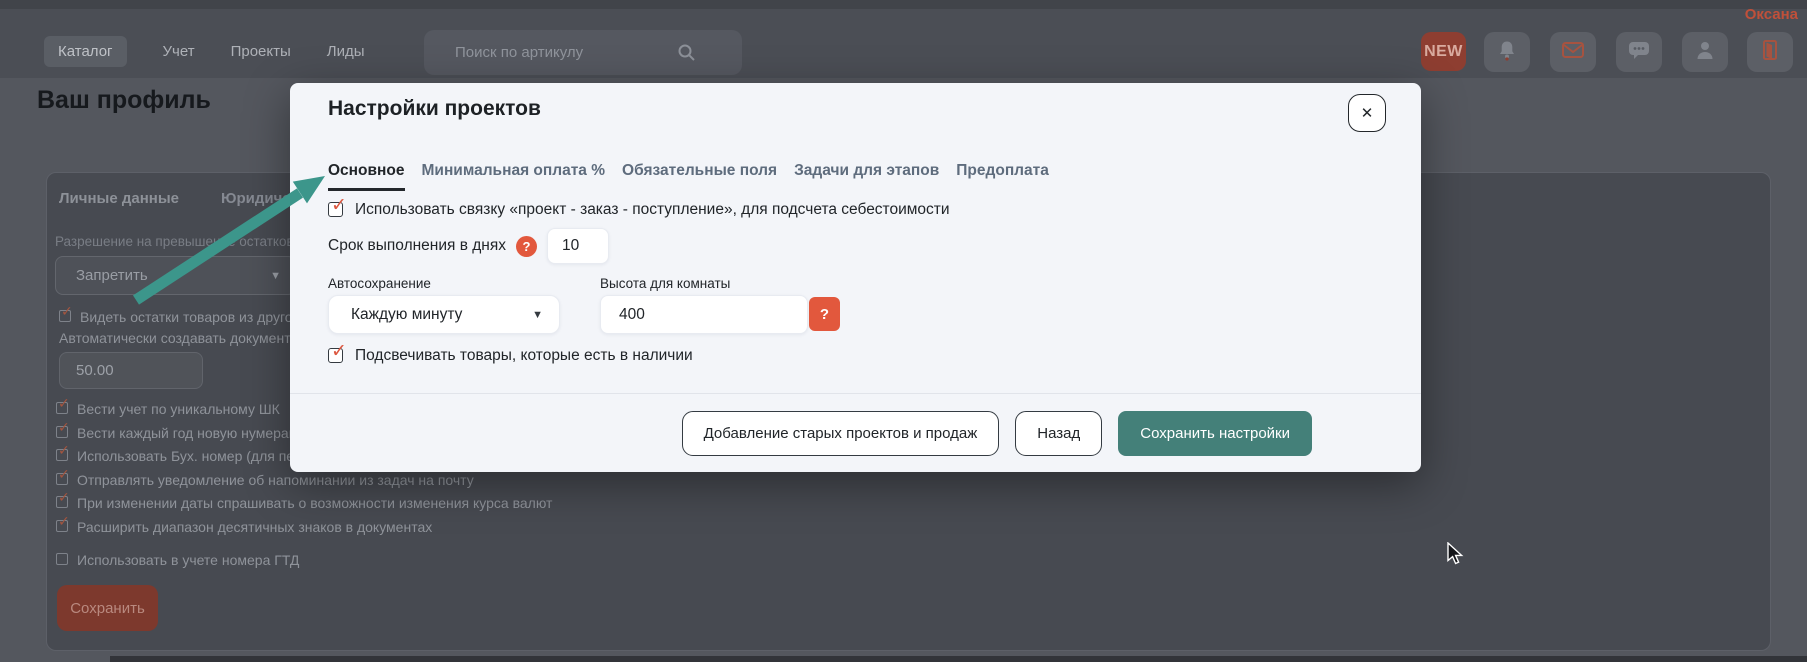  I want to click on page-title: Ваш профиль, so click(124, 100).